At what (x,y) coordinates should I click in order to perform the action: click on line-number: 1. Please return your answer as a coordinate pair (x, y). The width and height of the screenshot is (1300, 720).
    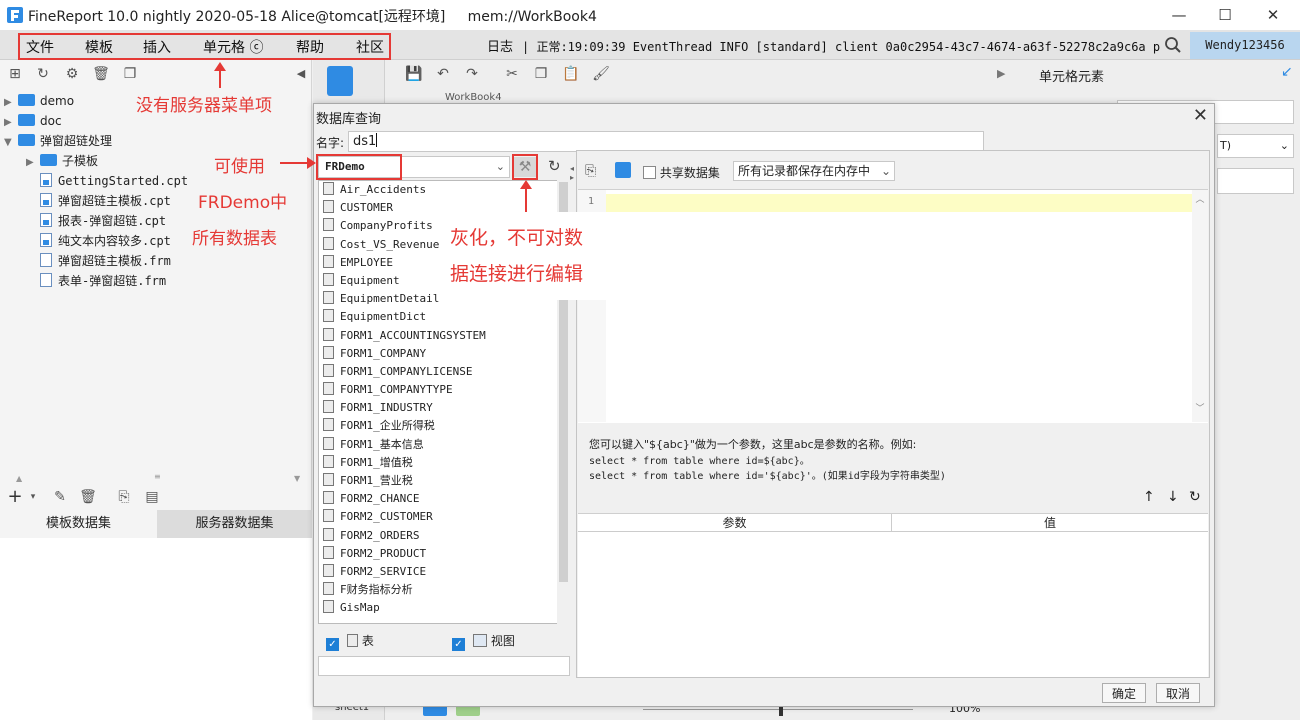
    Looking at the image, I should click on (591, 201).